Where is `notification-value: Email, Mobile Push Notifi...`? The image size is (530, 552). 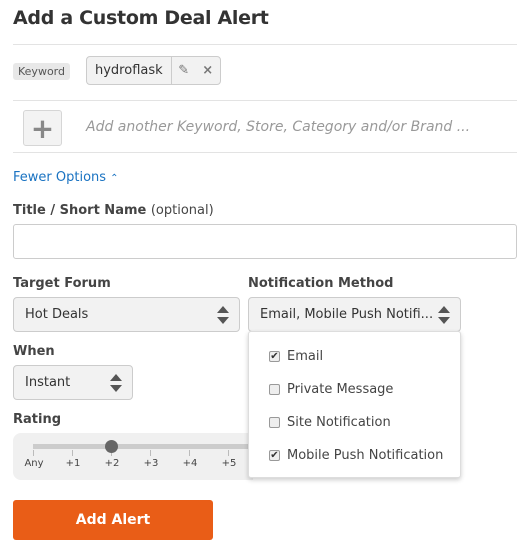
notification-value: Email, Mobile Push Notifi... is located at coordinates (347, 314).